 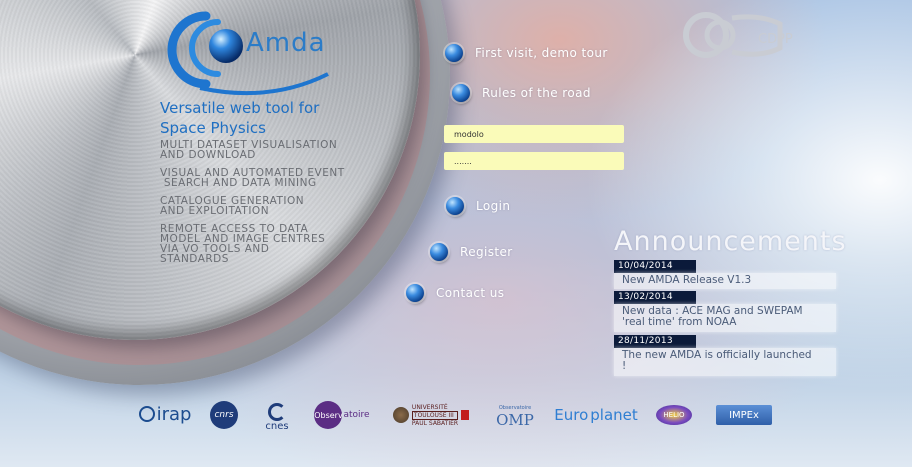 What do you see at coordinates (215, 211) in the screenshot?
I see `feature-text: AND EXPLOITATION` at bounding box center [215, 211].